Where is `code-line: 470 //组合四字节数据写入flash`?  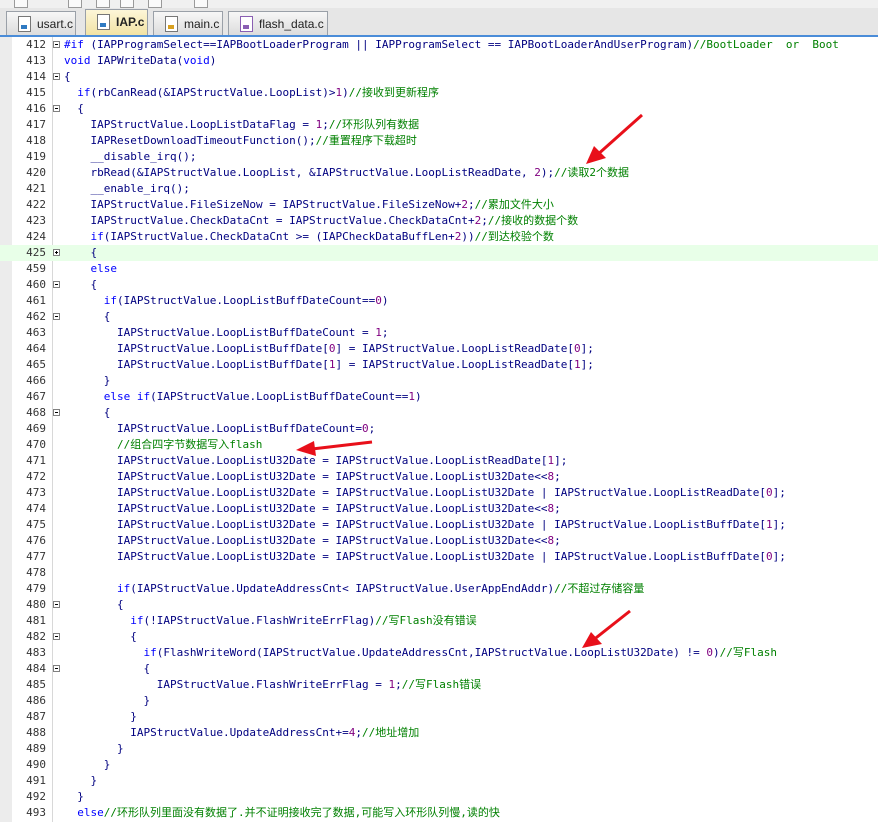
code-line: 470 //组合四字节数据写入flash is located at coordinates (439, 445).